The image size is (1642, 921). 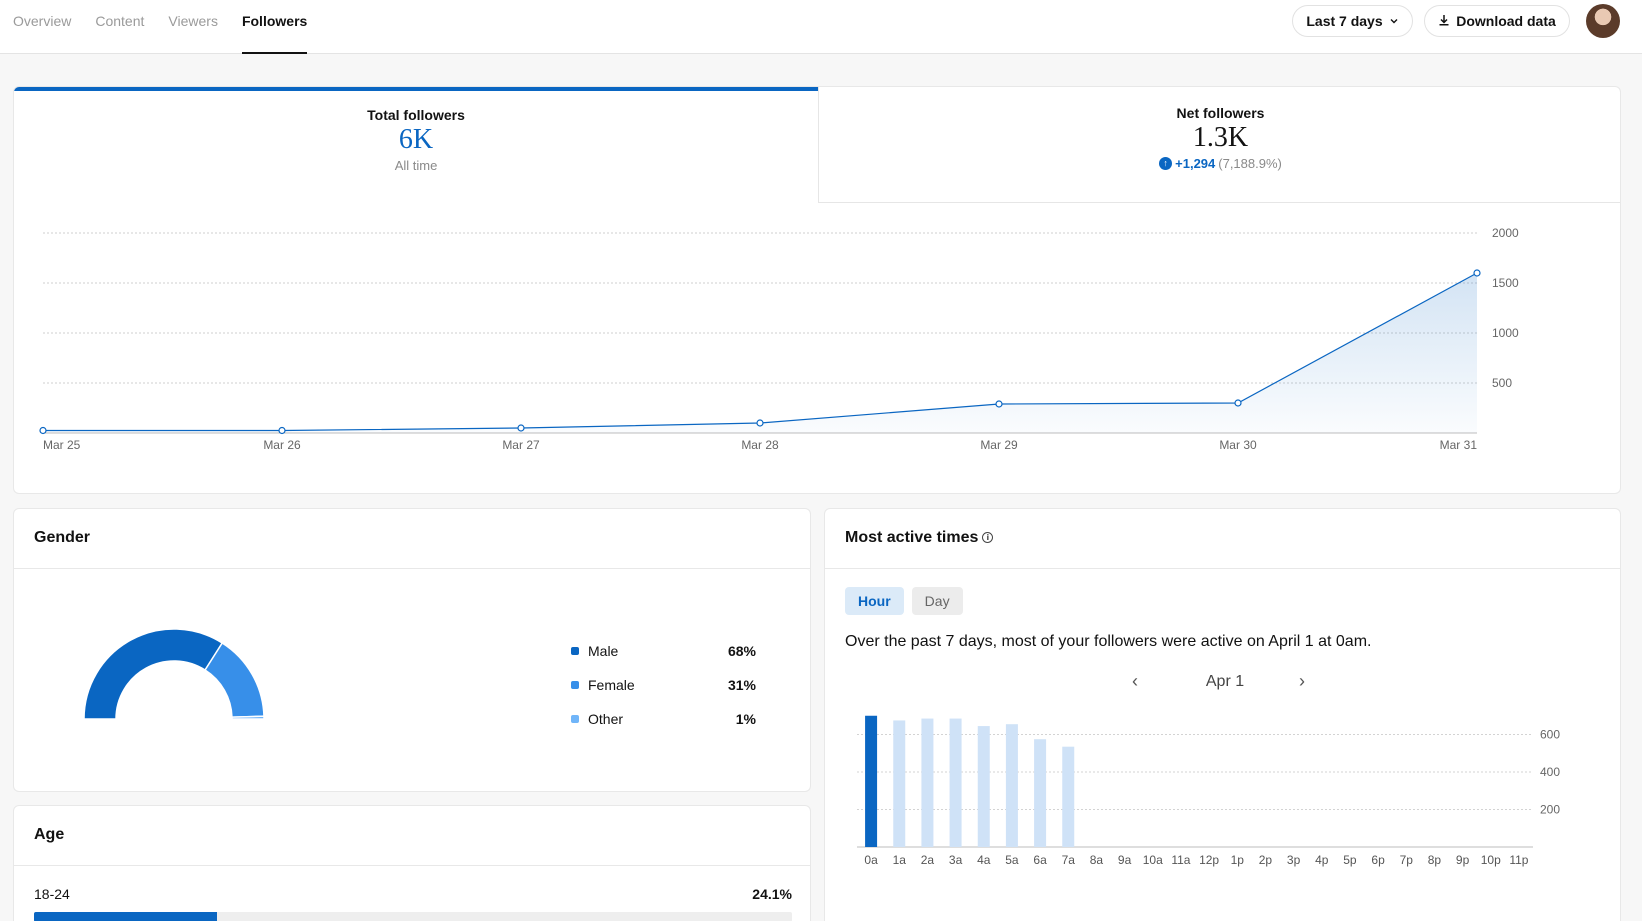 I want to click on date-range-dropdown: Last 7 days, so click(x=1352, y=21).